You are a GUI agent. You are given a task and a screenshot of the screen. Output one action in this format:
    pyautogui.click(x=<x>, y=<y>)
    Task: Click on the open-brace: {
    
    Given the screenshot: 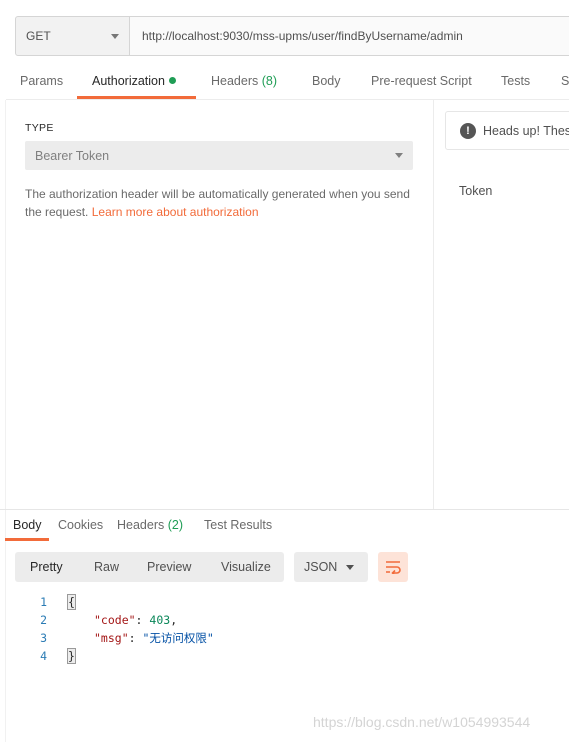 What is the action you would take?
    pyautogui.click(x=71, y=602)
    